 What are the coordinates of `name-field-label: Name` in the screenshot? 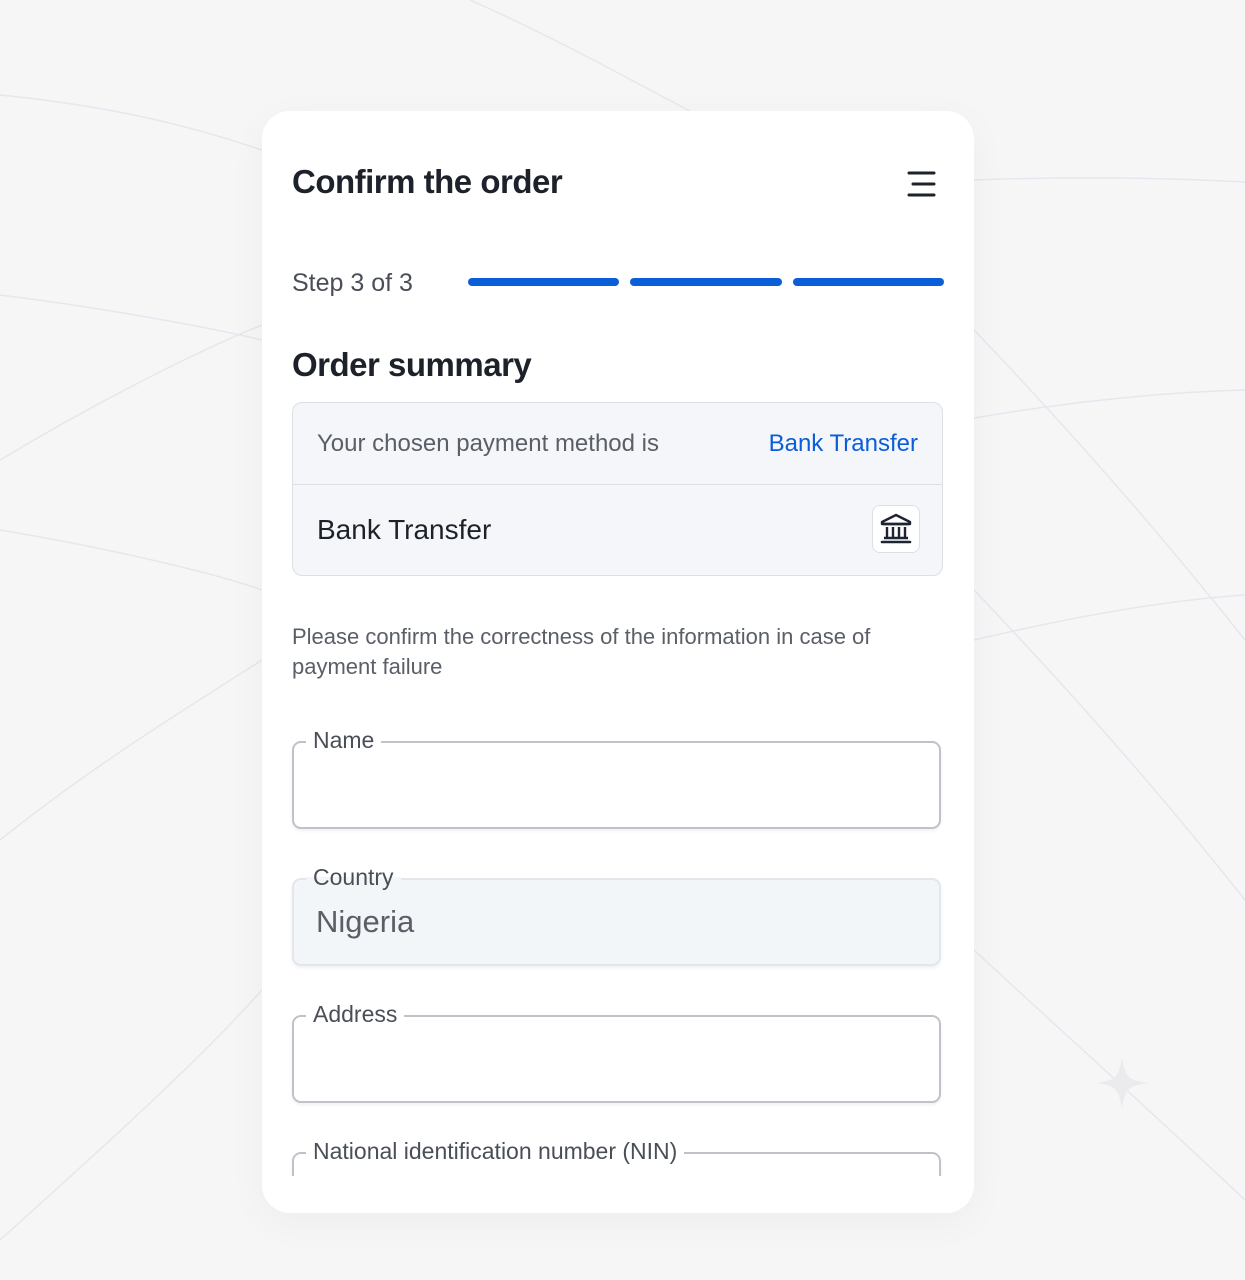 It's located at (344, 740).